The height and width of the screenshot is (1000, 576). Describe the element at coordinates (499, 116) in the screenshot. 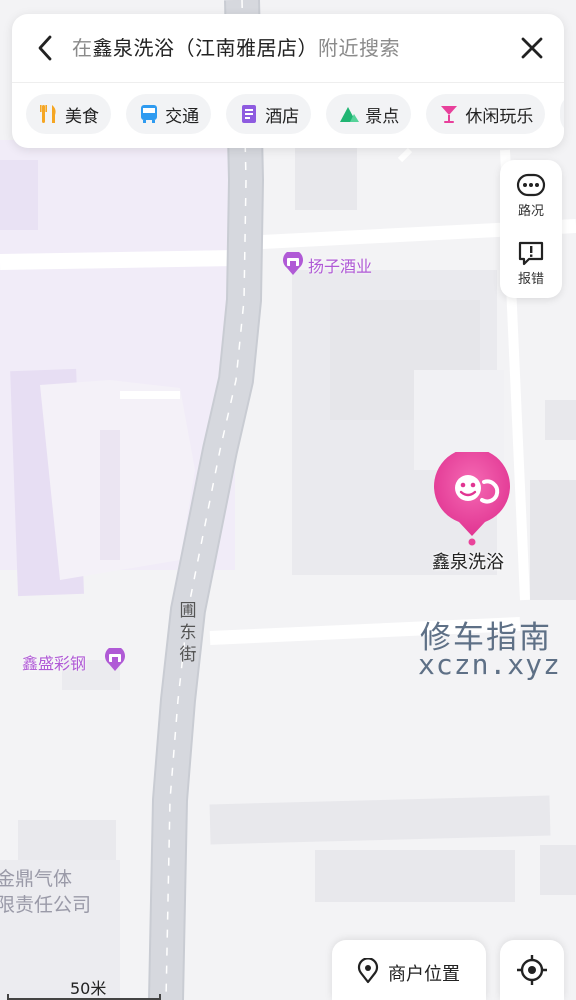

I see `category-label: 休闲玩乐` at that location.